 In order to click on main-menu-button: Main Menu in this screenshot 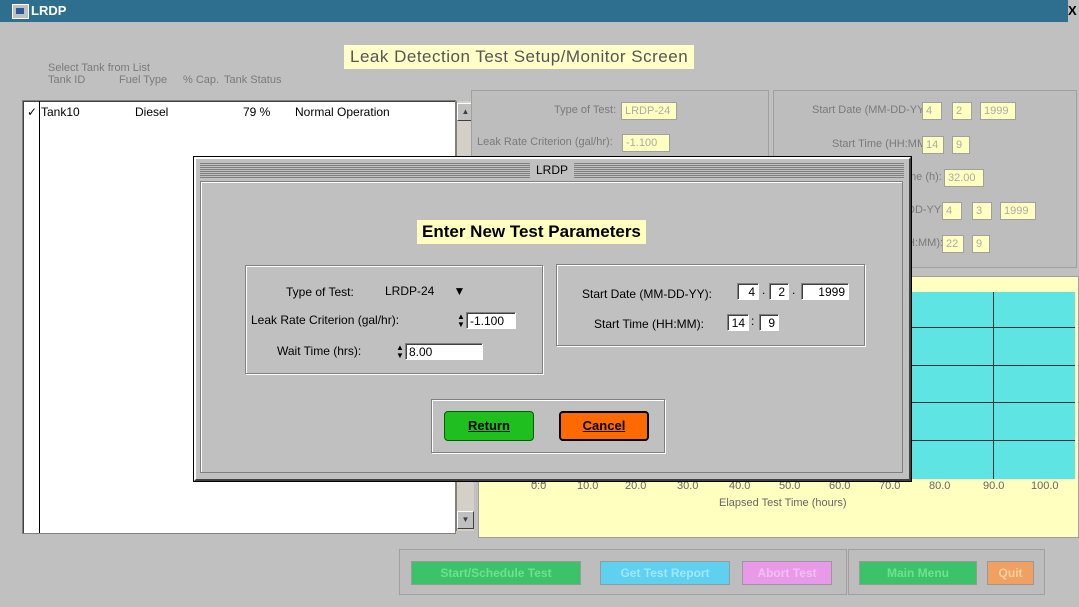, I will do `click(918, 573)`.